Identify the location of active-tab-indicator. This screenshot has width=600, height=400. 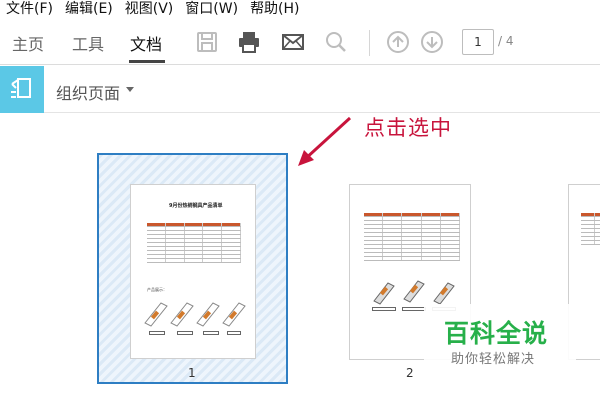
(147, 61).